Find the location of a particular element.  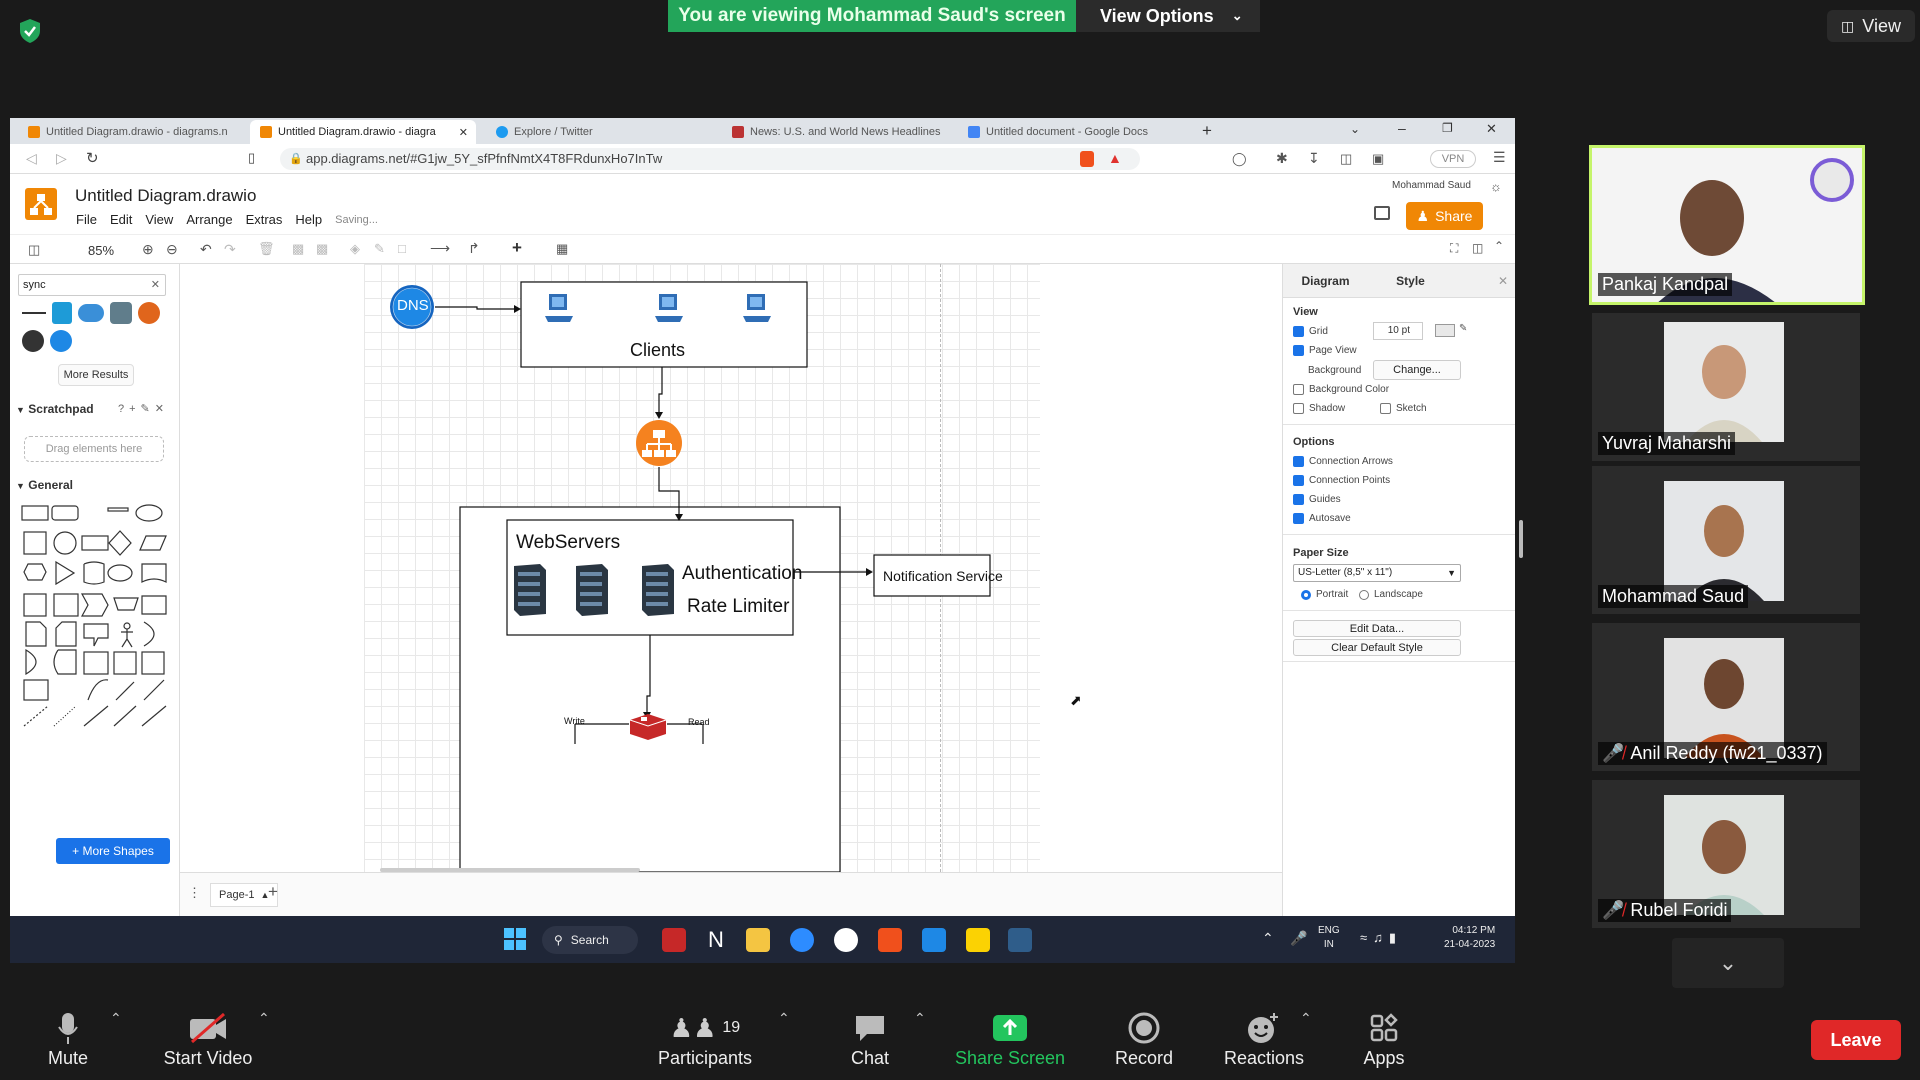

fill-color-icon: ◈ is located at coordinates (355, 249).